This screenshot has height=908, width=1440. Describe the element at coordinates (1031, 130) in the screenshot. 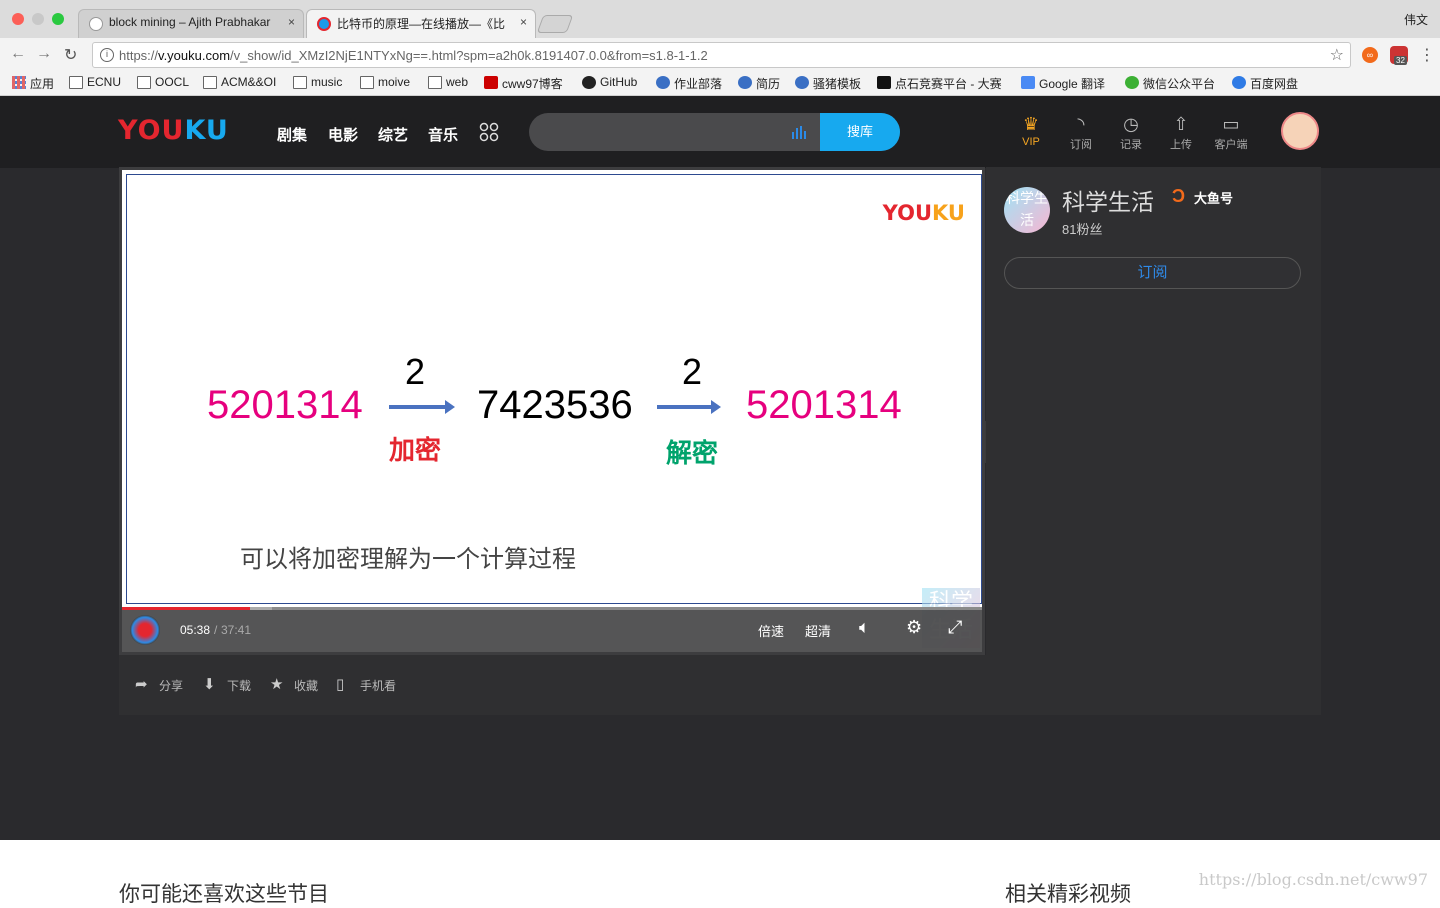

I see `vip-button: ♛ VIP` at that location.